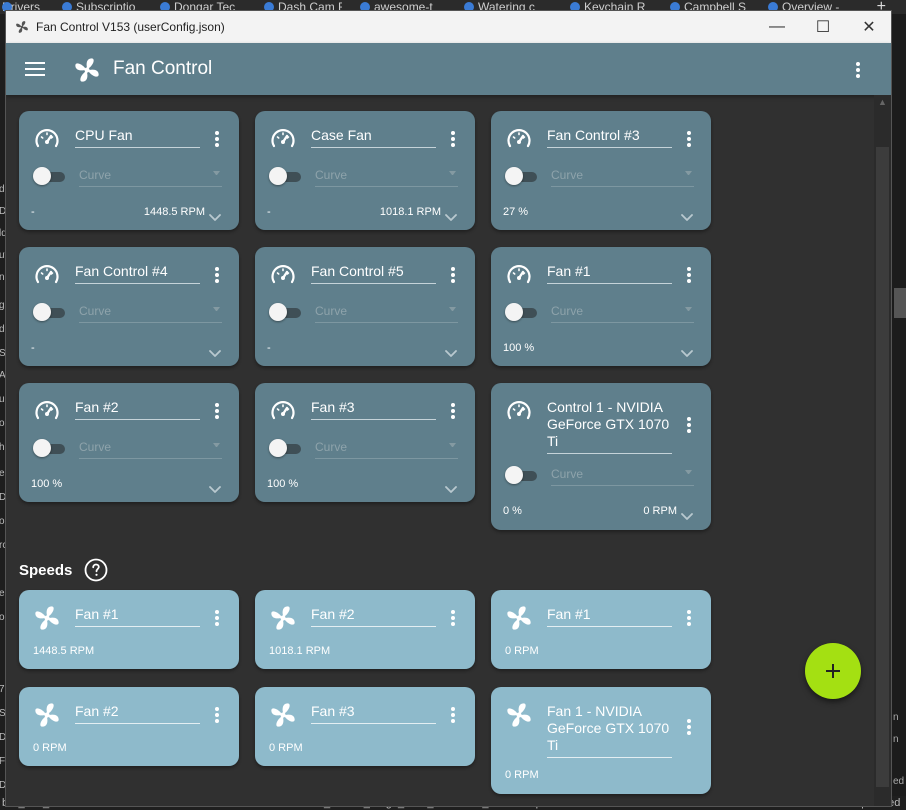  What do you see at coordinates (516, 212) in the screenshot?
I see `control-value: 27 %` at bounding box center [516, 212].